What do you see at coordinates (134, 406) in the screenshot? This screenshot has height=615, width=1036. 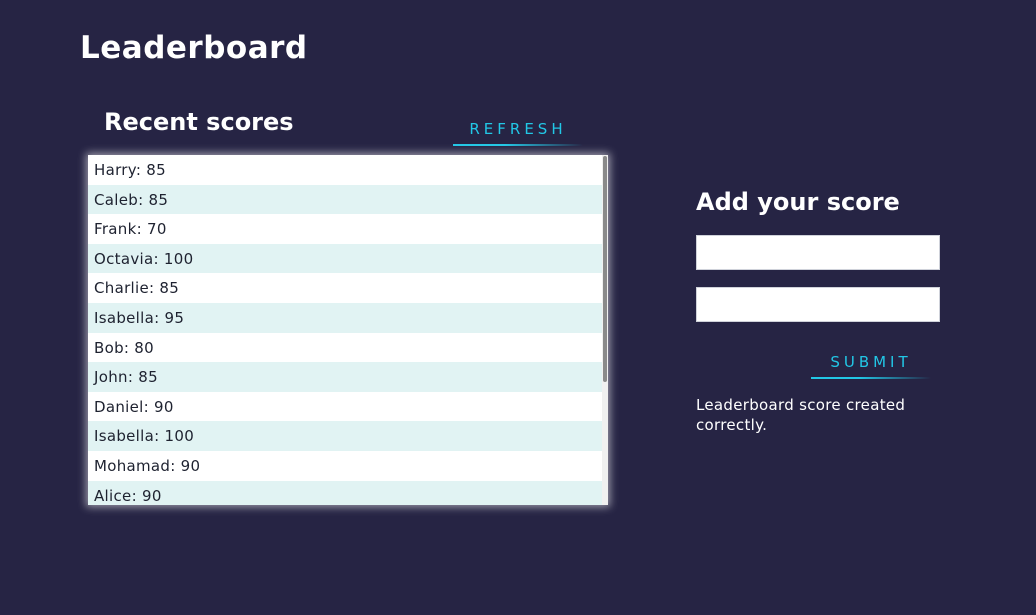 I see `score-list-item: Daniel: 90` at bounding box center [134, 406].